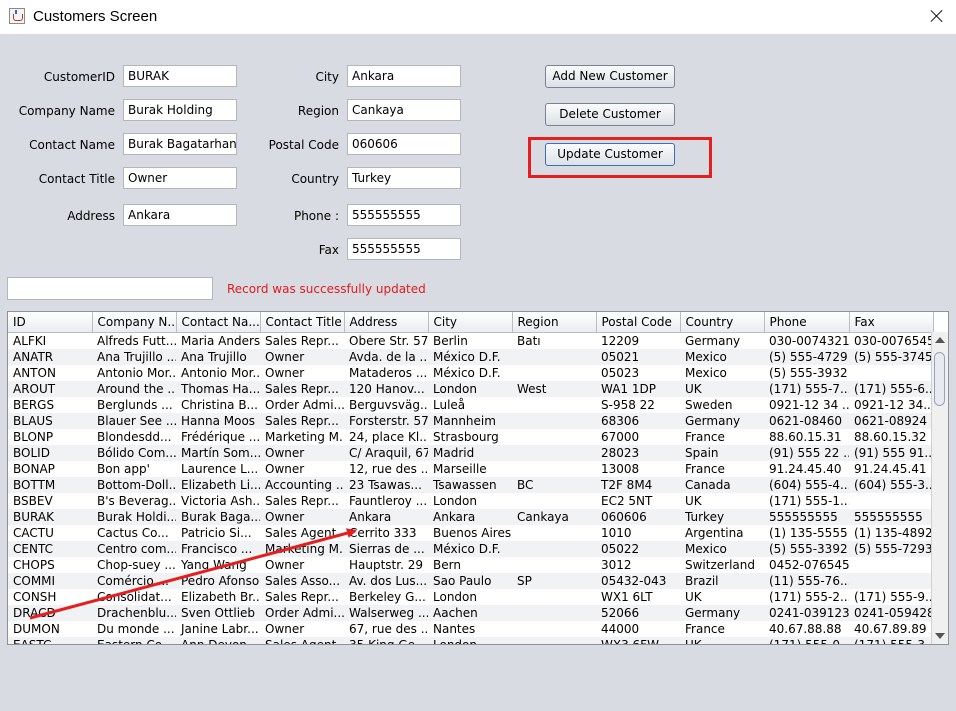 The image size is (956, 711). I want to click on table-cell: Luleå, so click(470, 405).